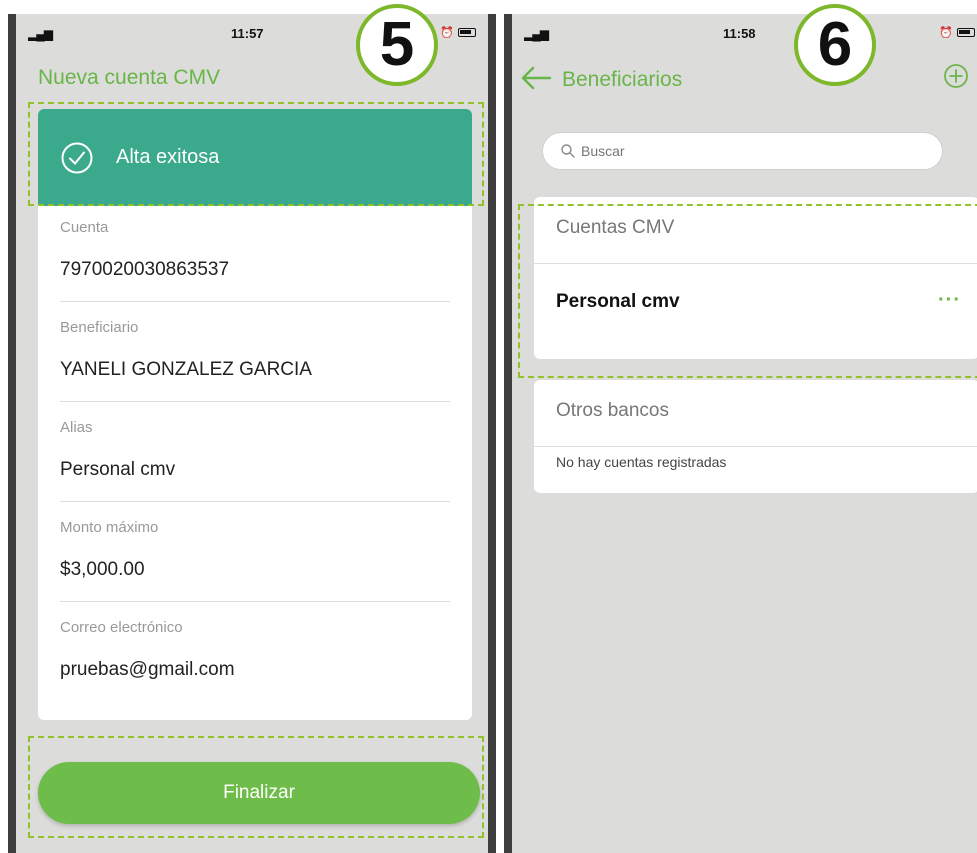 Image resolution: width=977 pixels, height=853 pixels. I want to click on step-badge-5: 5, so click(397, 45).